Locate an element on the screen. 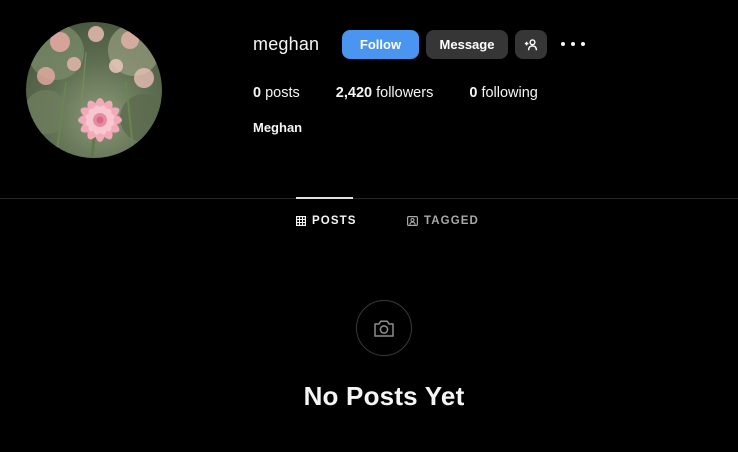 Image resolution: width=738 pixels, height=452 pixels. followers-stat: 2,420 followers is located at coordinates (385, 93).